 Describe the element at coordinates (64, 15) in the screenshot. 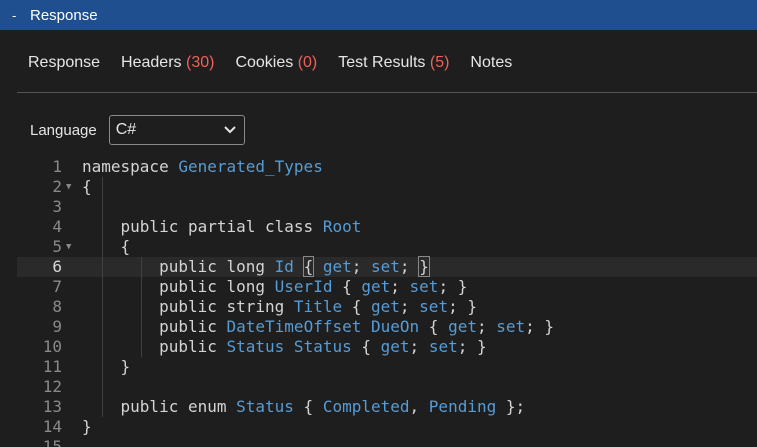

I see `panel-title: Response` at that location.